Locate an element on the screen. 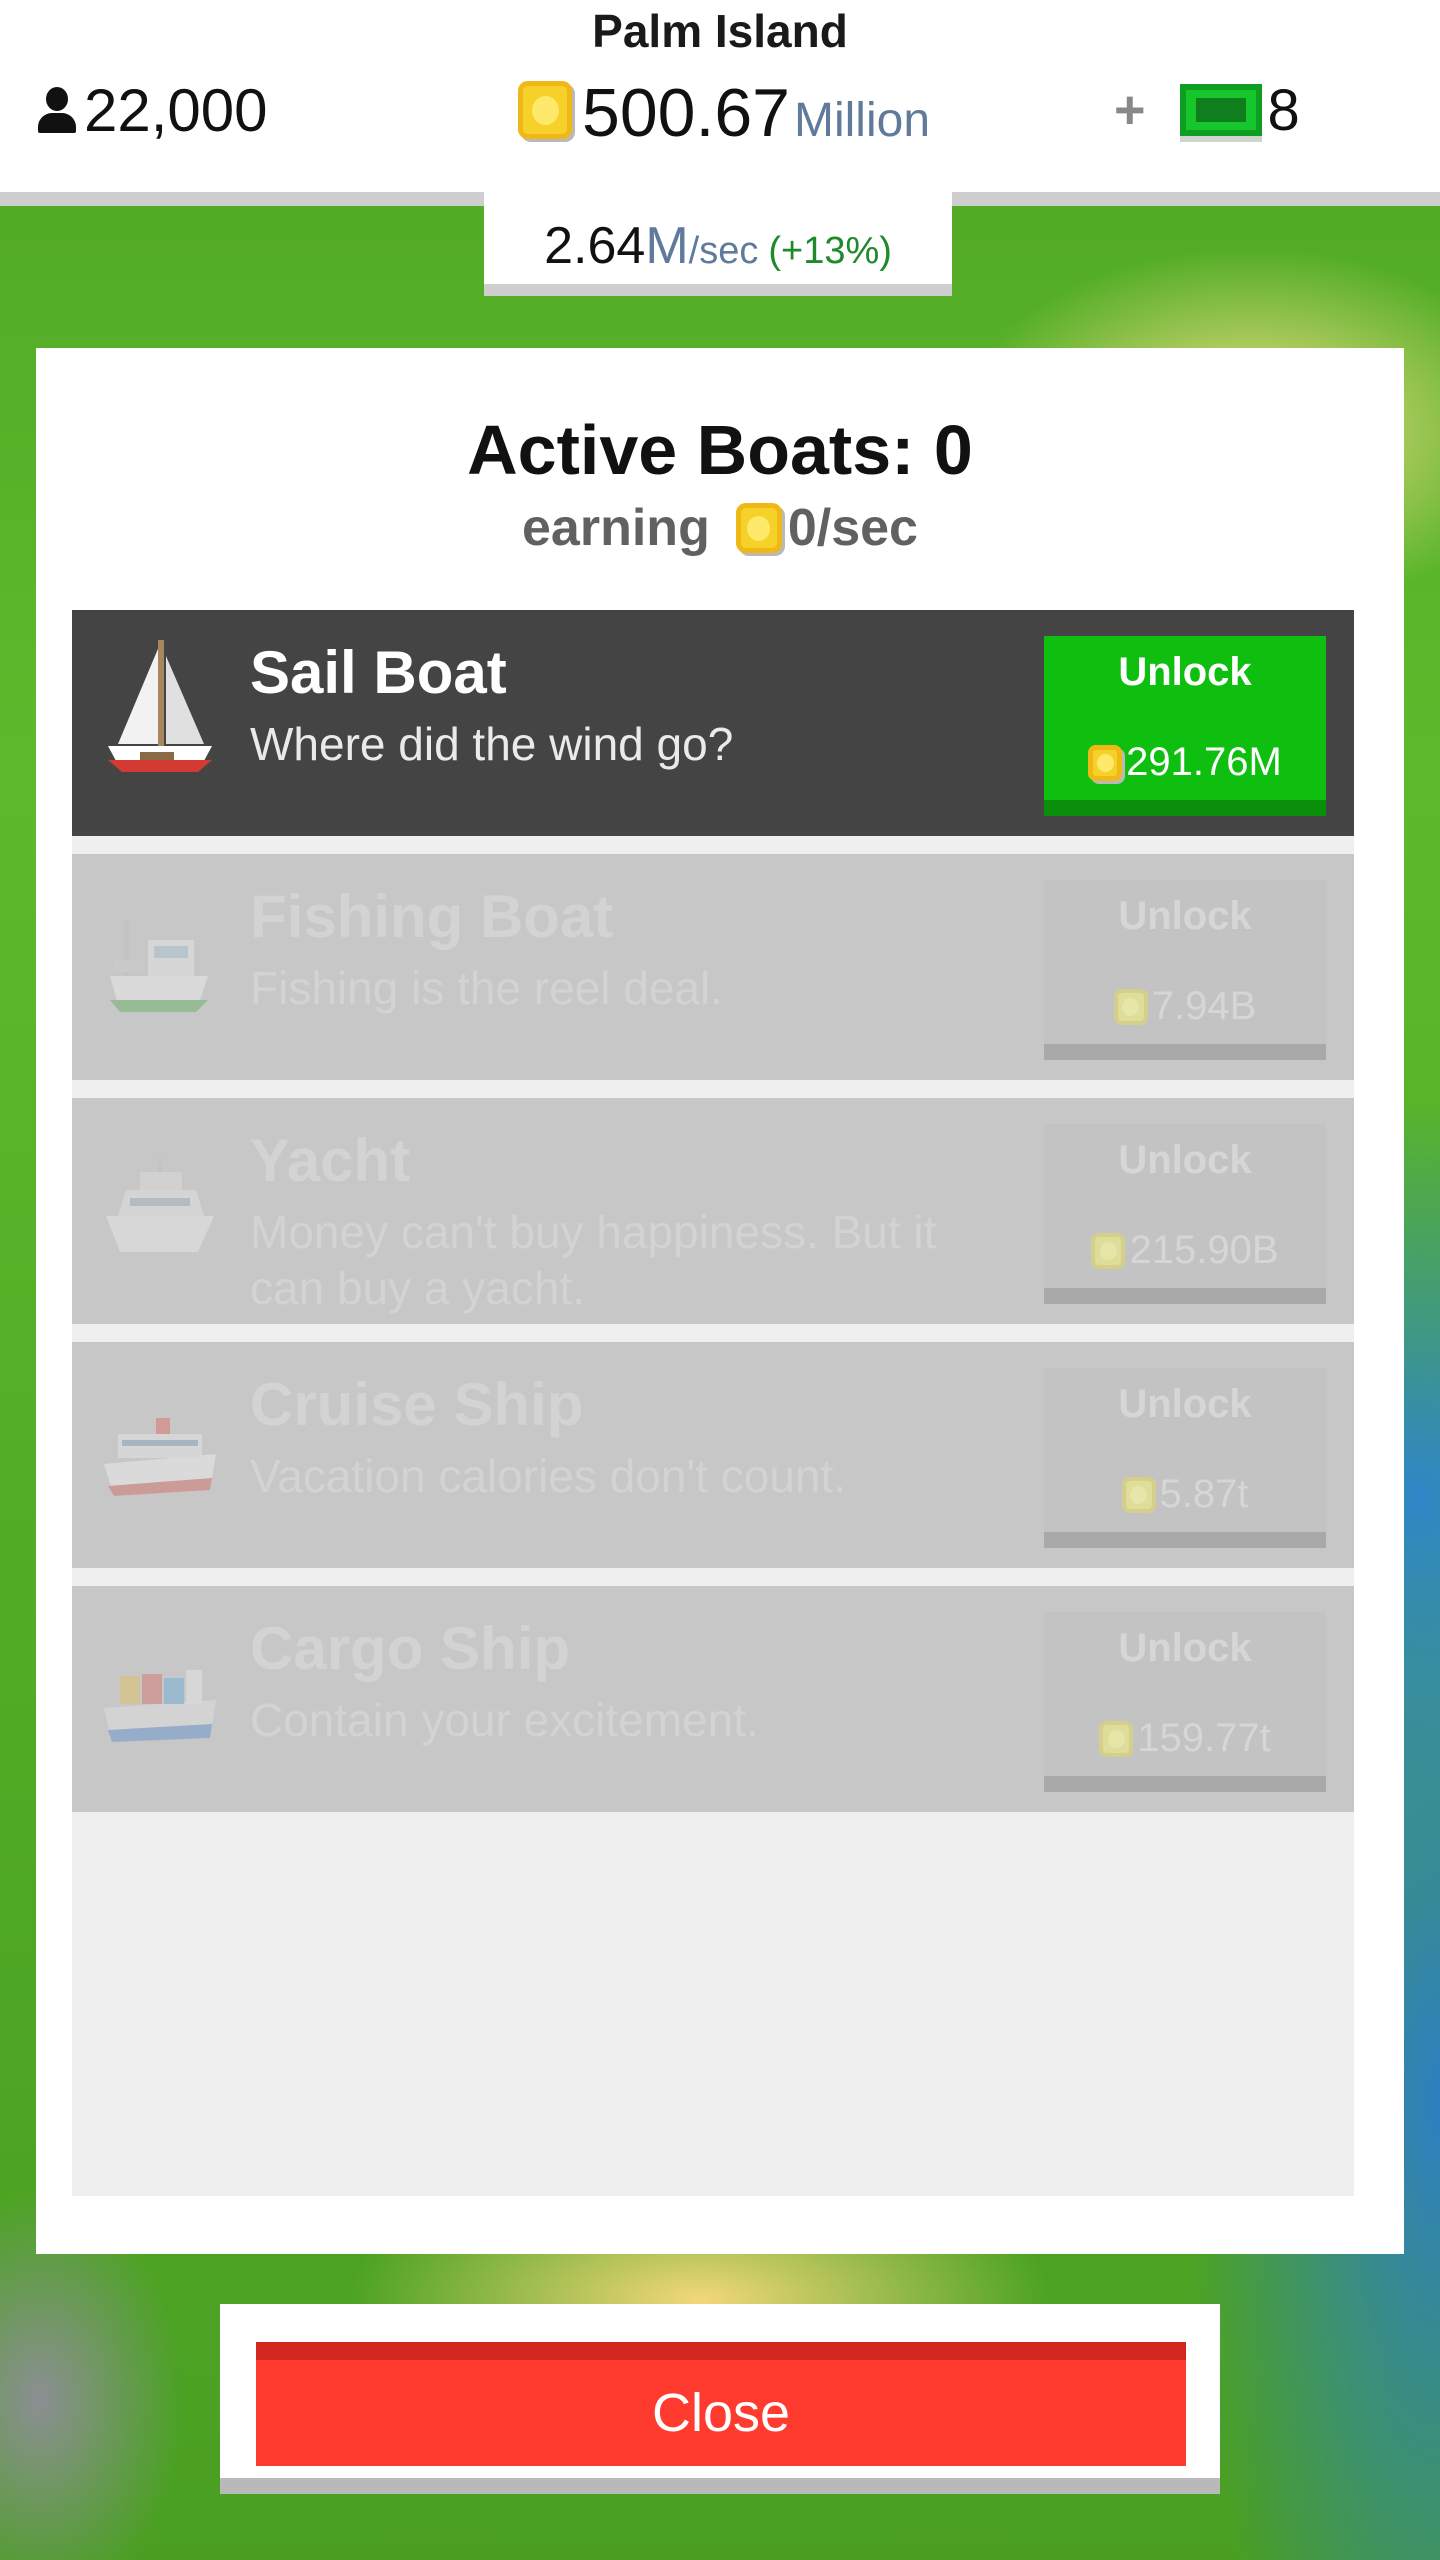 The height and width of the screenshot is (2560, 1440). price-value: 159.77t is located at coordinates (1204, 1738).